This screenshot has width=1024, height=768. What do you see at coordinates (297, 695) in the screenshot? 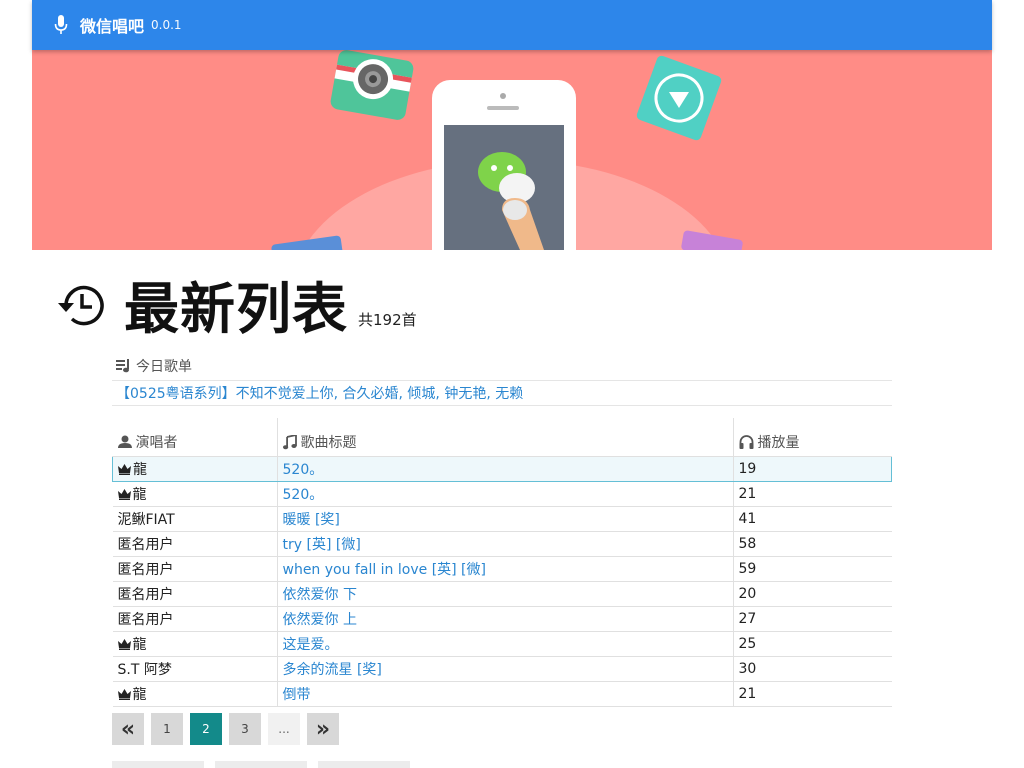
I see `song-title-link: 倒带` at bounding box center [297, 695].